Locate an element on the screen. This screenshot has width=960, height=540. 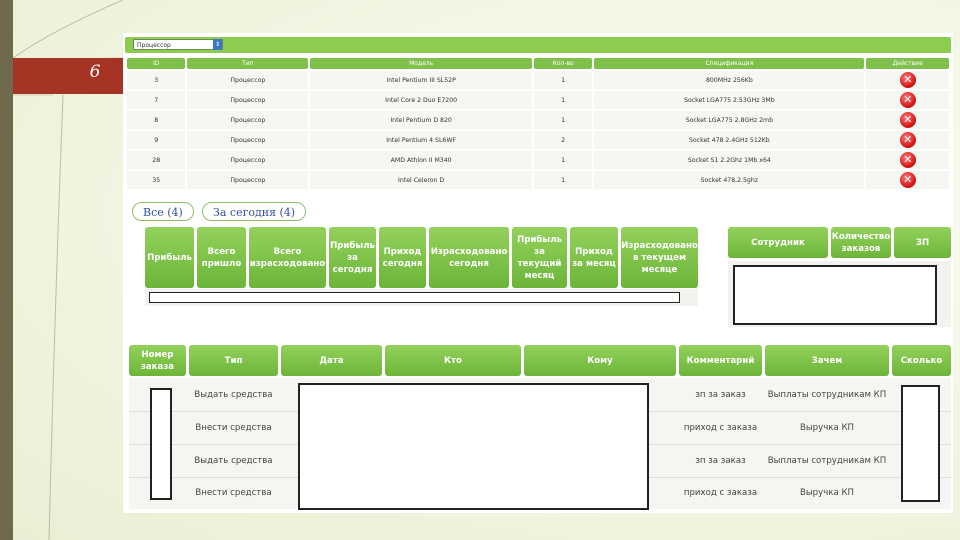
cell-id: 3 is located at coordinates (156, 80).